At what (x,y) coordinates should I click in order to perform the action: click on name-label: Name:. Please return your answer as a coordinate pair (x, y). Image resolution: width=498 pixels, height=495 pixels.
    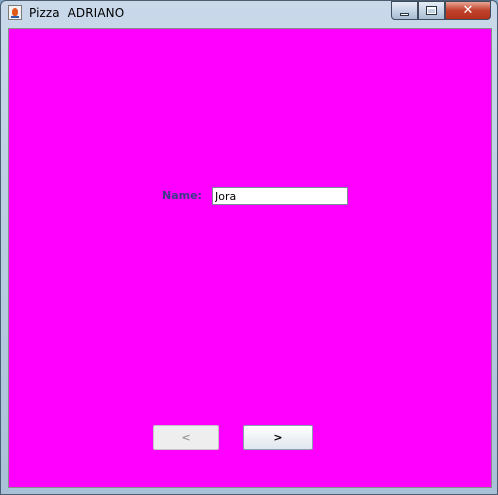
    Looking at the image, I should click on (182, 195).